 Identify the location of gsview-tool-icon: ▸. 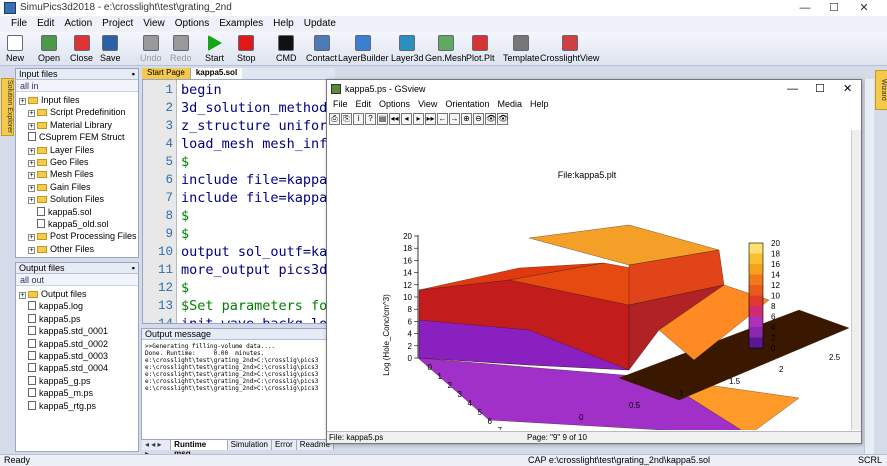
(418, 119).